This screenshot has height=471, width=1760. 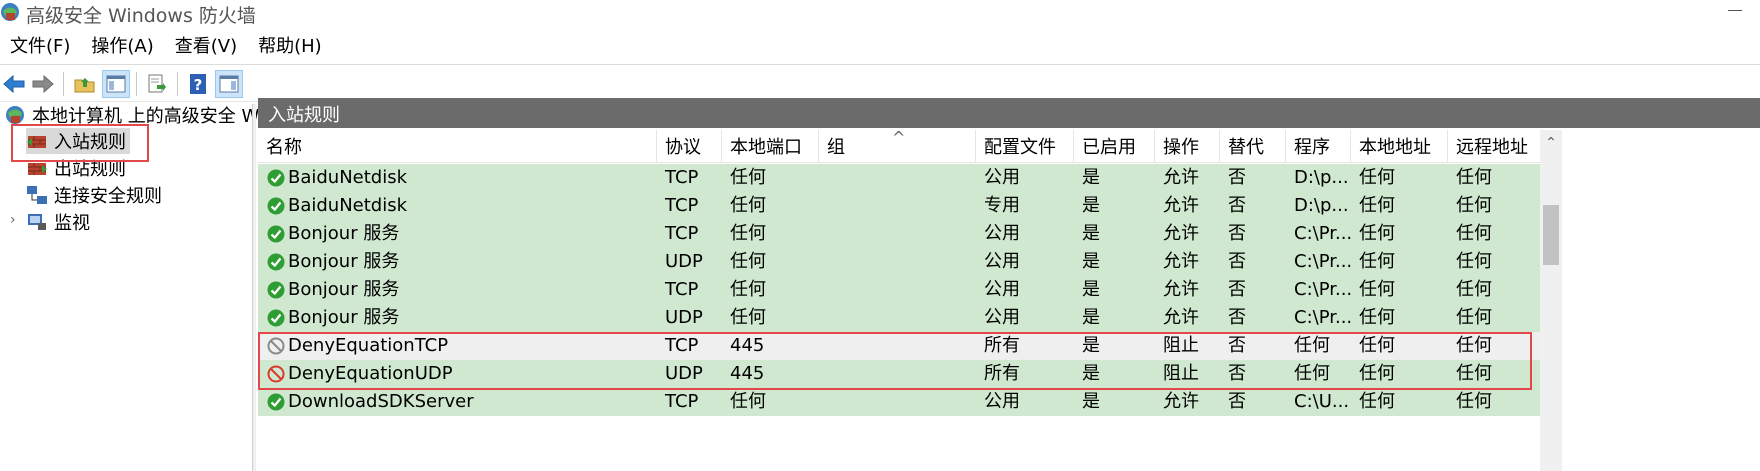 I want to click on back-icon, so click(x=14, y=84).